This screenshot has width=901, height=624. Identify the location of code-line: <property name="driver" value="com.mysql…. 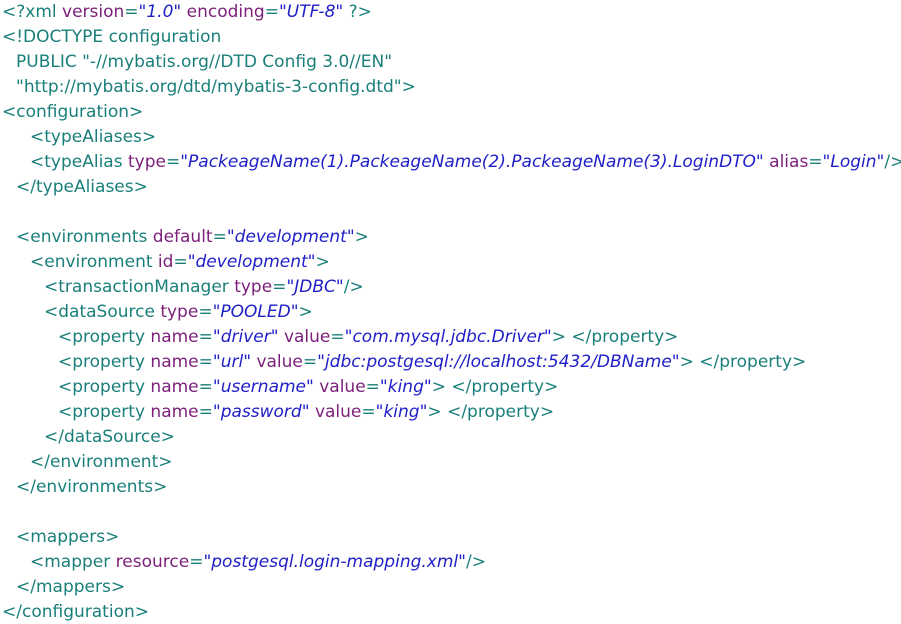
(368, 337).